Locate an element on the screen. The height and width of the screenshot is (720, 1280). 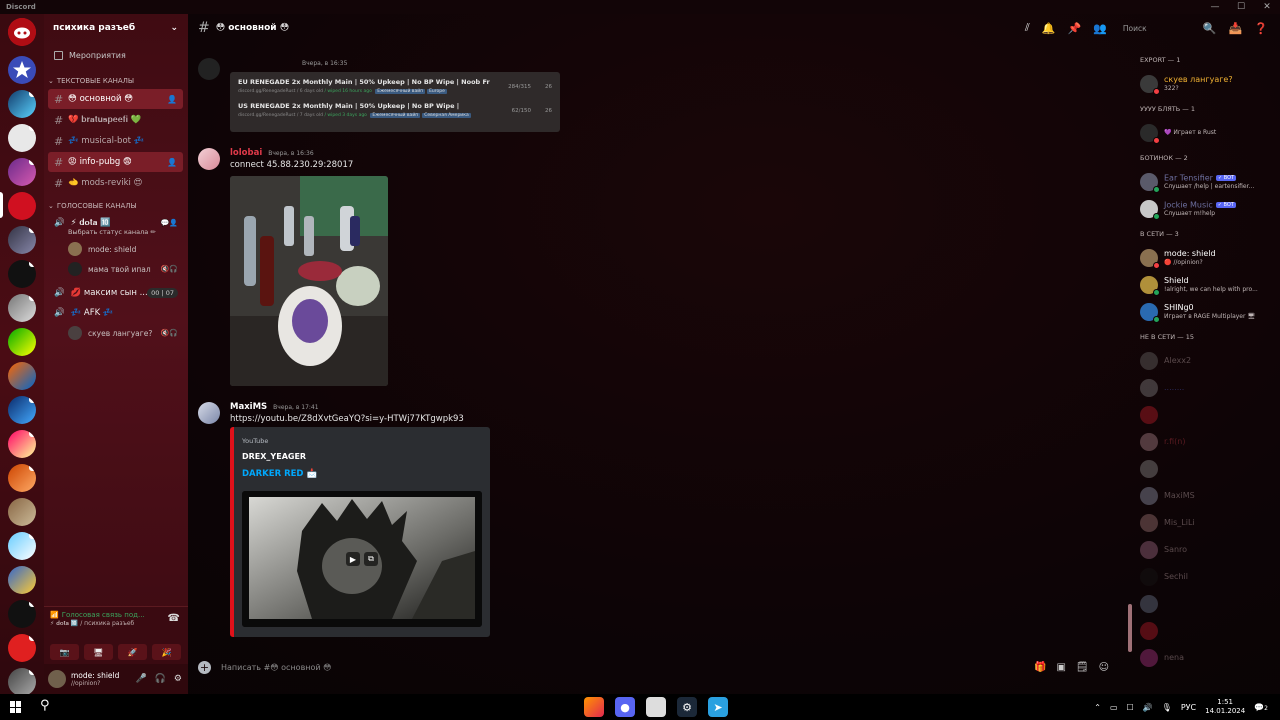
steam-icon: ⚙ is located at coordinates (687, 707).